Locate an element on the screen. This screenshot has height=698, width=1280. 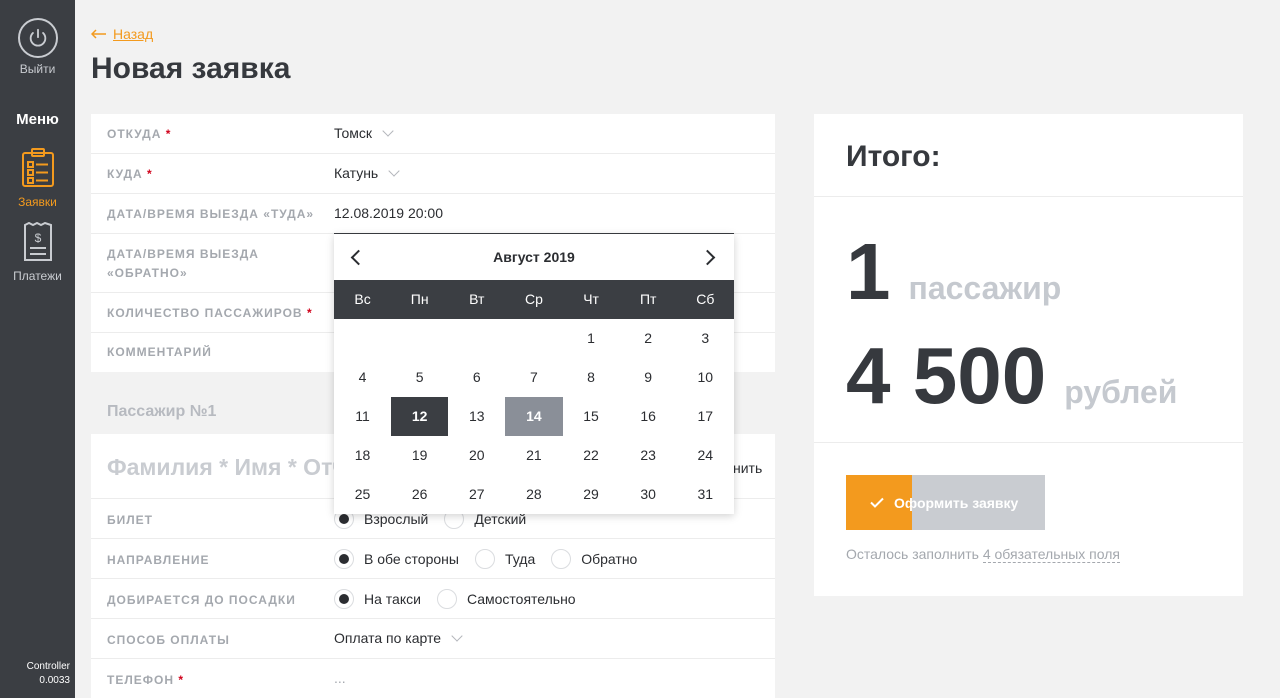
calendar-day: 7 is located at coordinates (533, 377).